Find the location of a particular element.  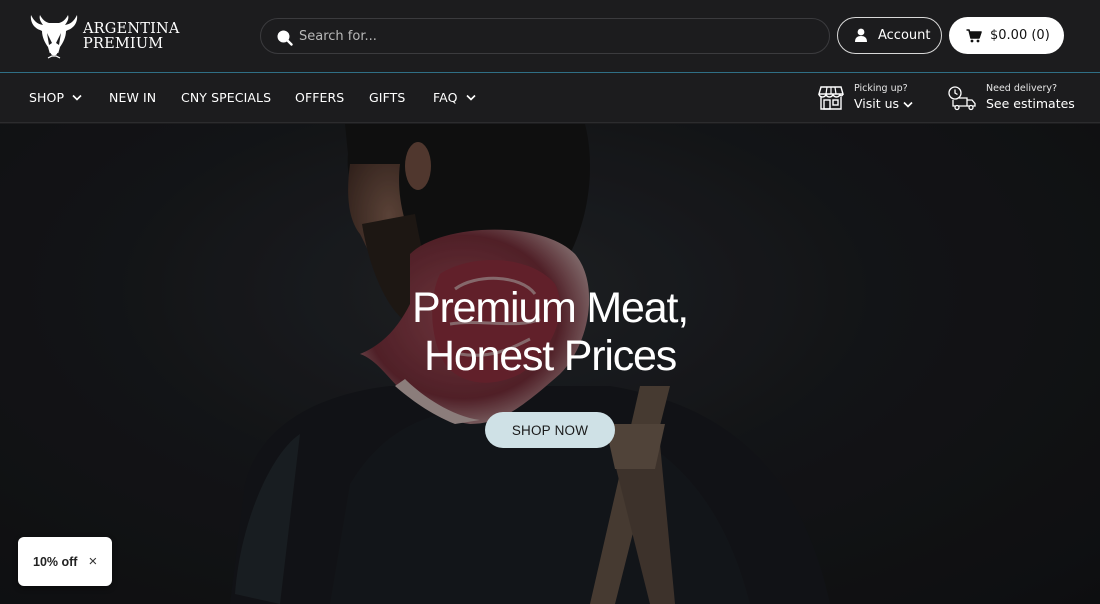

nav-item-cny-specials: CNY SPECIALS is located at coordinates (226, 97).